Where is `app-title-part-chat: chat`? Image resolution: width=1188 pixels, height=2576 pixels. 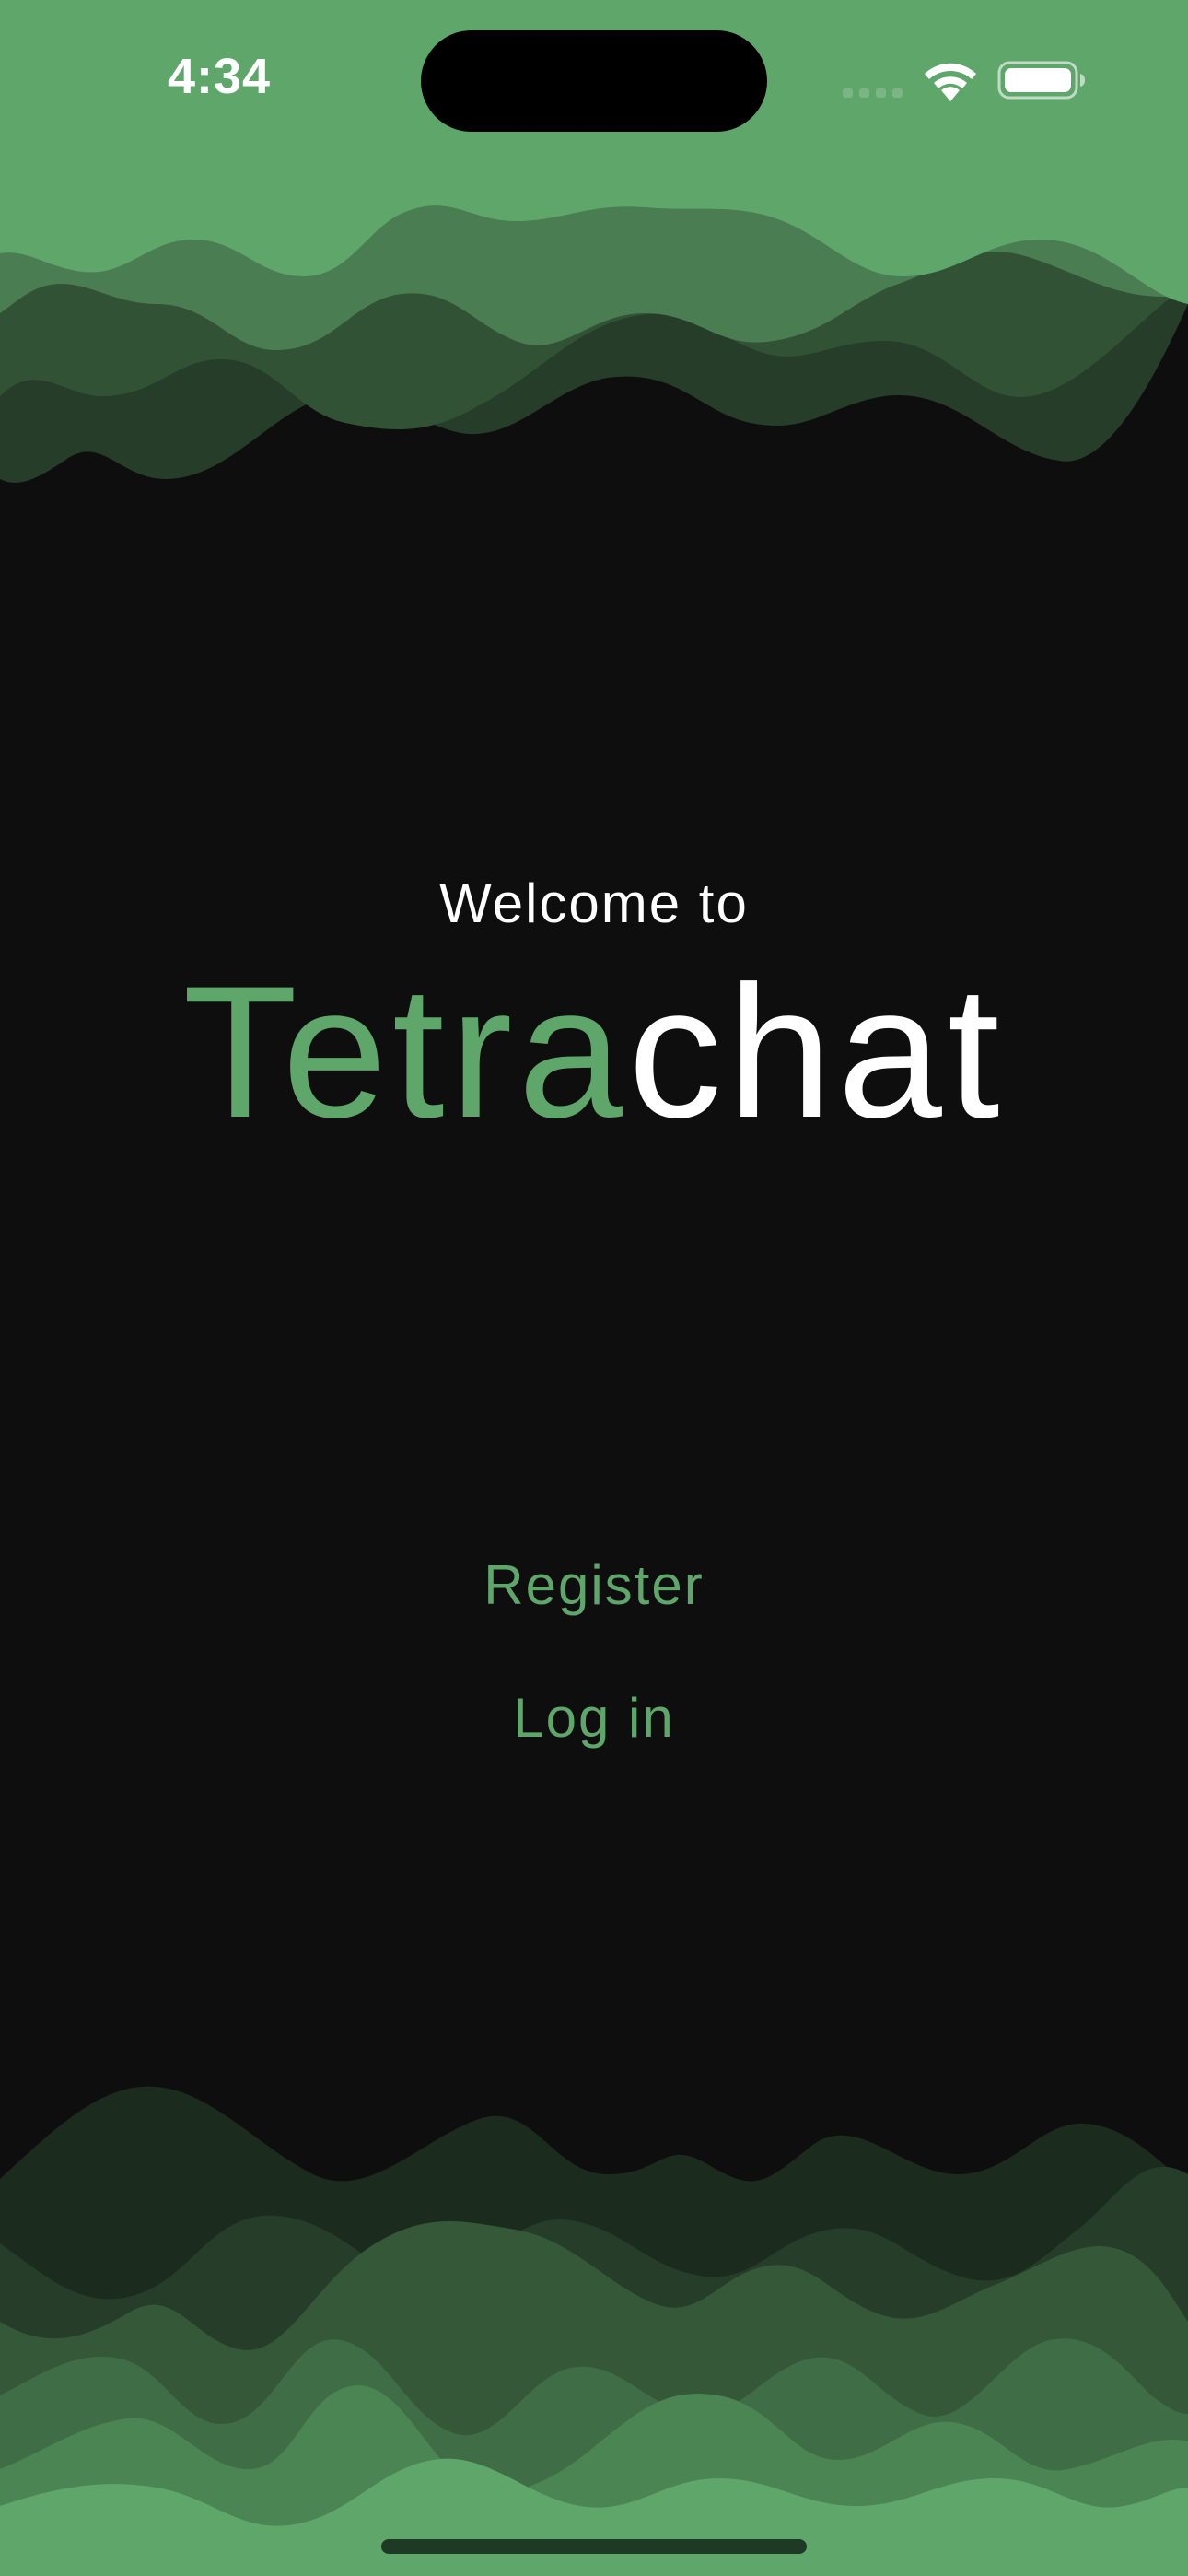 app-title-part-chat: chat is located at coordinates (816, 1052).